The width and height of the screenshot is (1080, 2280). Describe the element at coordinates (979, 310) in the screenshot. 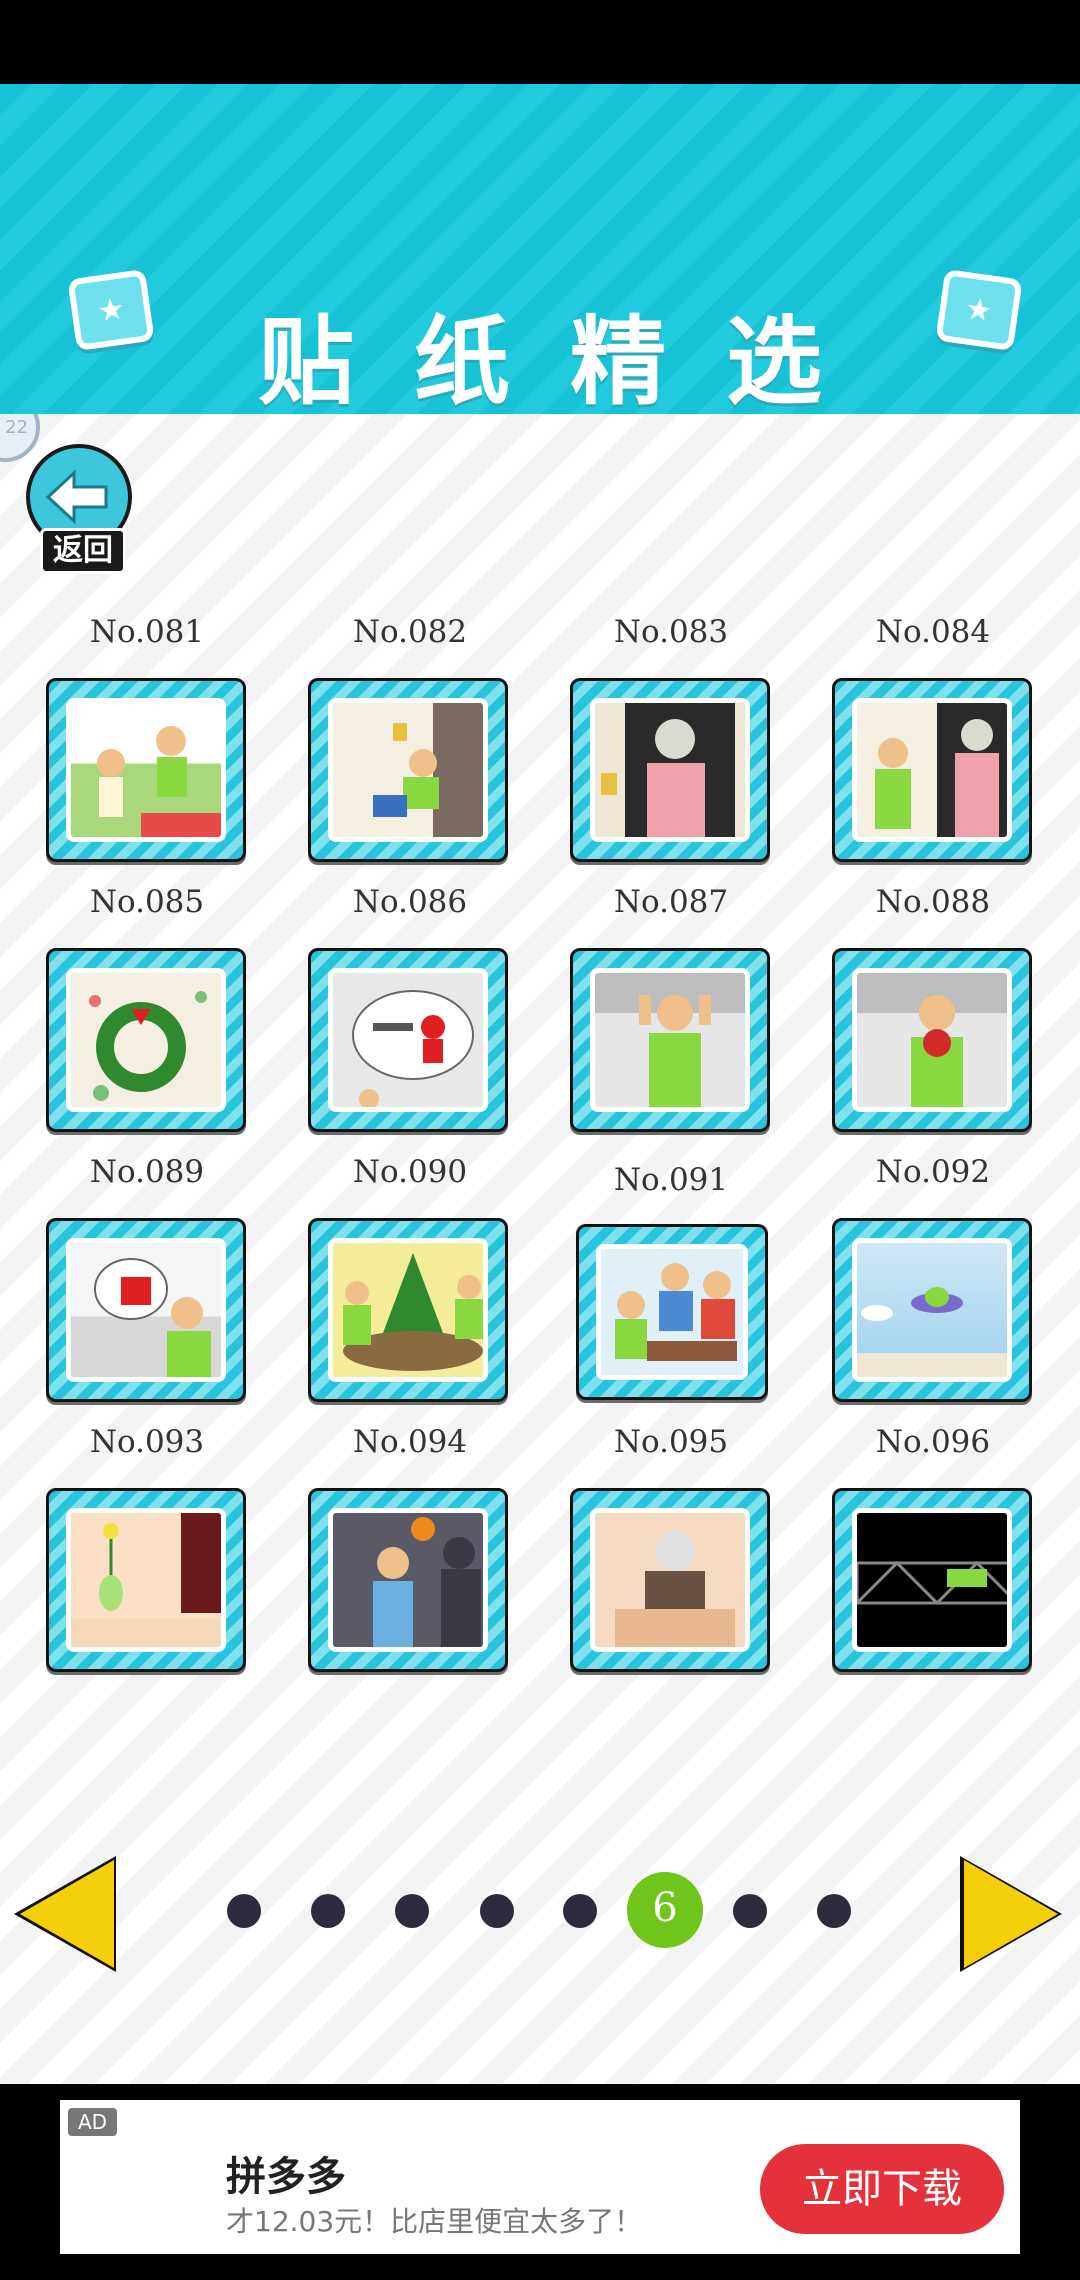

I see `sticker-star-icon: ★` at that location.